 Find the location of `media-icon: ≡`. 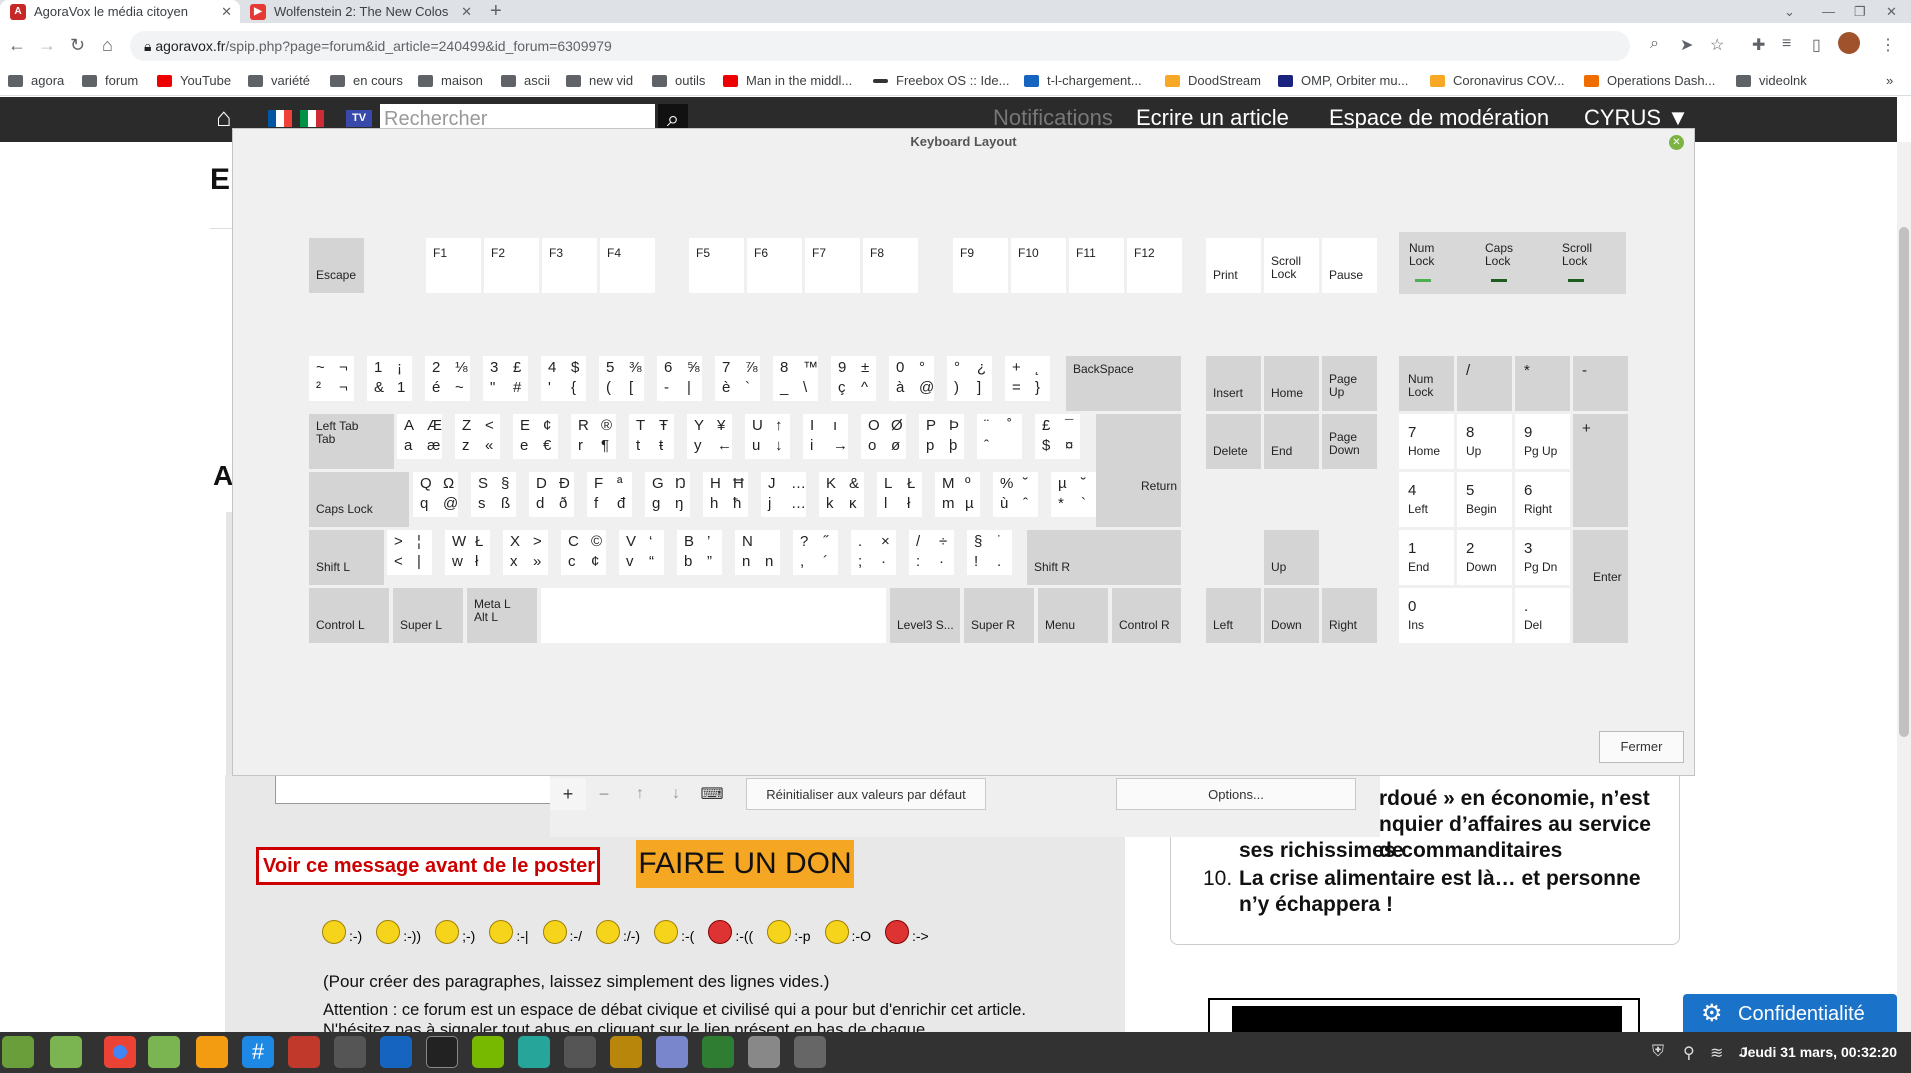

media-icon: ≡ is located at coordinates (1786, 44).